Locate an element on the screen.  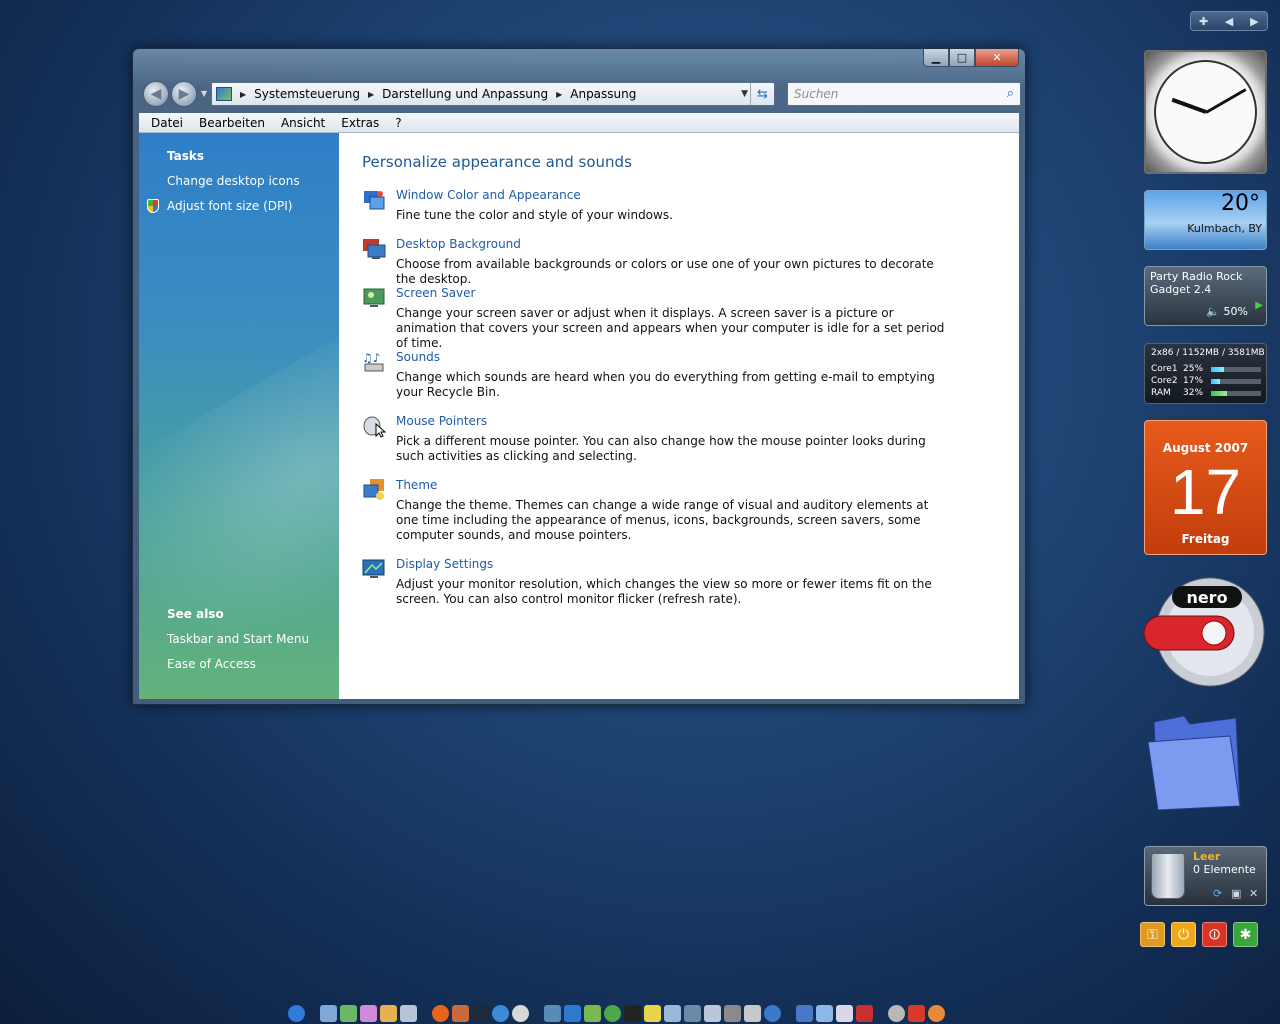
calendar-gadget: August 2007 17 Freitag is located at coordinates (1205, 486).